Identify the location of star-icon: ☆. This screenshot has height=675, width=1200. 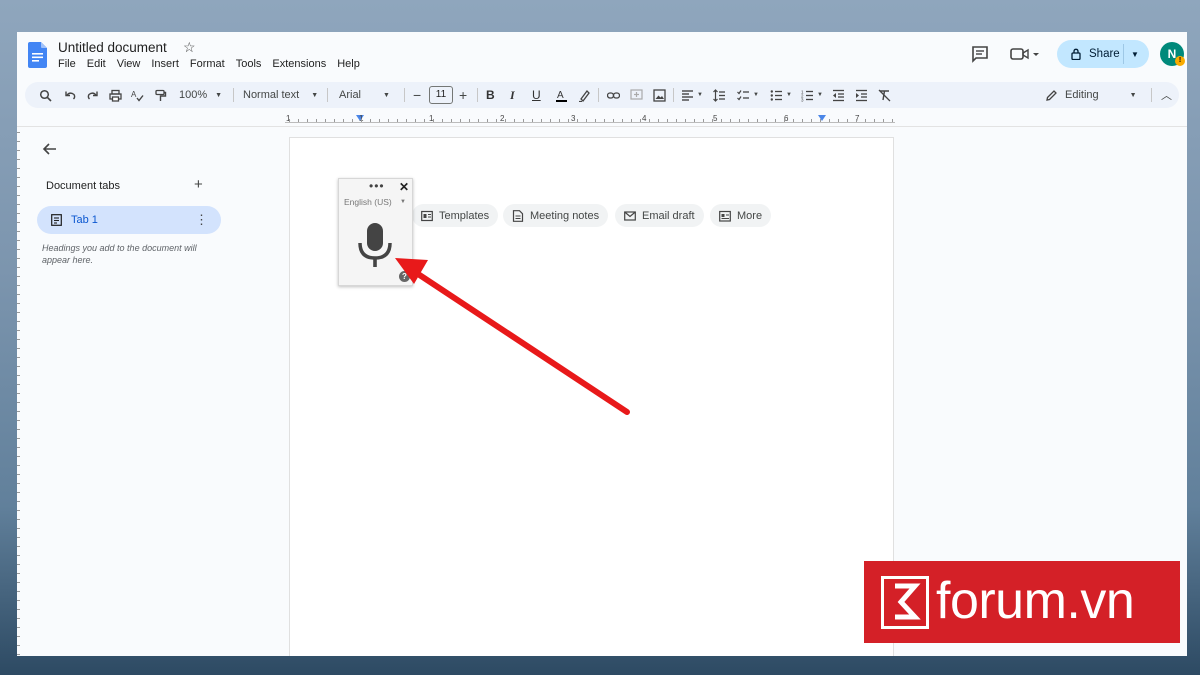
(189, 47).